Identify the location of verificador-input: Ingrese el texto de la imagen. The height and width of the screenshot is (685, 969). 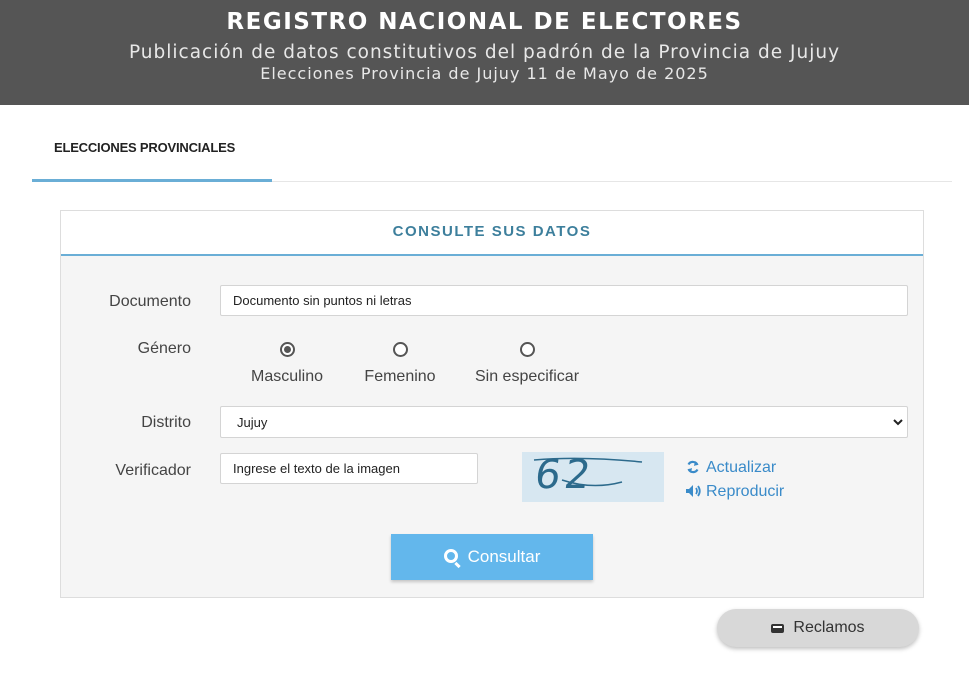
(349, 468).